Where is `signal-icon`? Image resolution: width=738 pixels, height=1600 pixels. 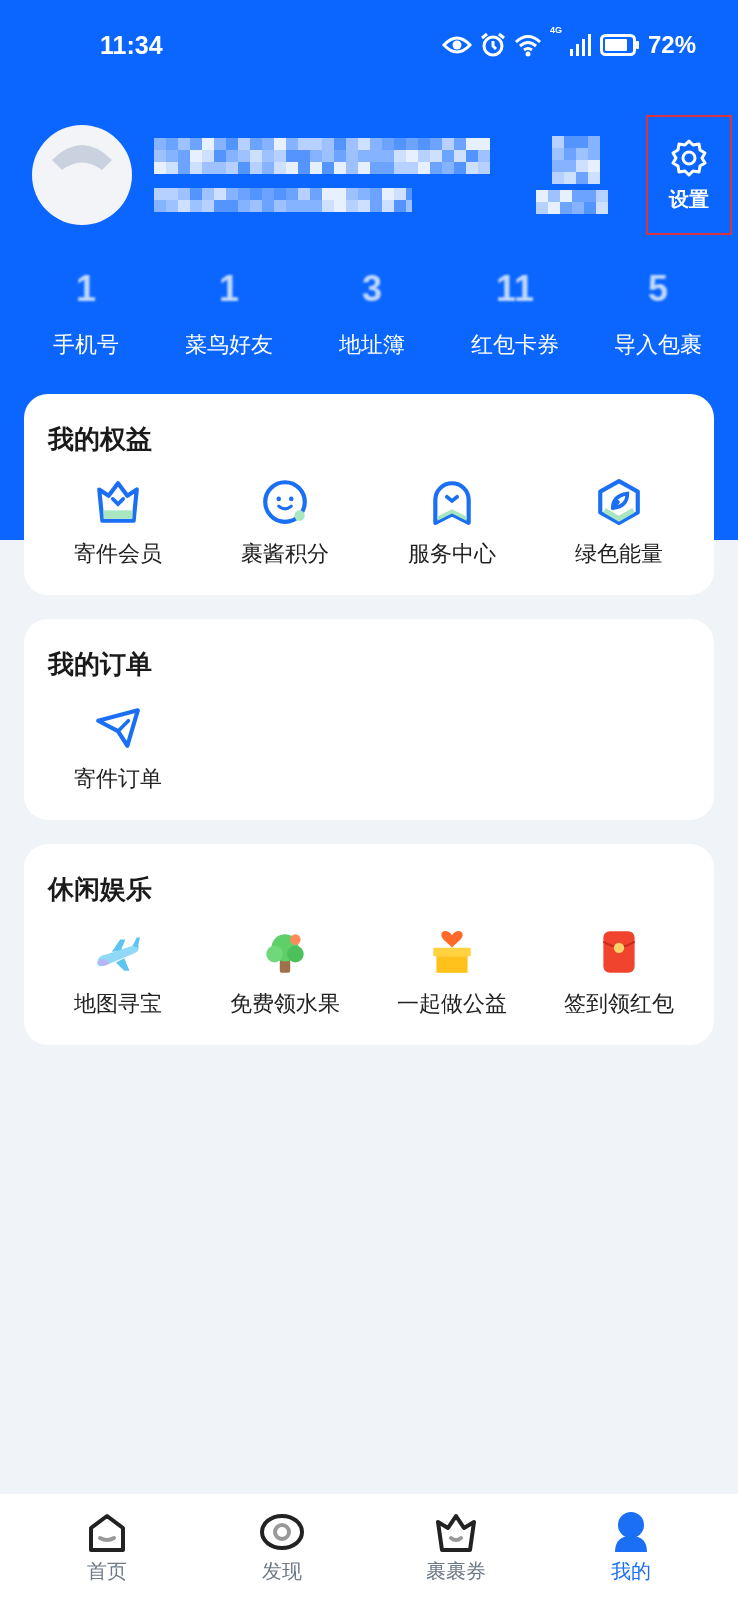
signal-icon is located at coordinates (580, 45).